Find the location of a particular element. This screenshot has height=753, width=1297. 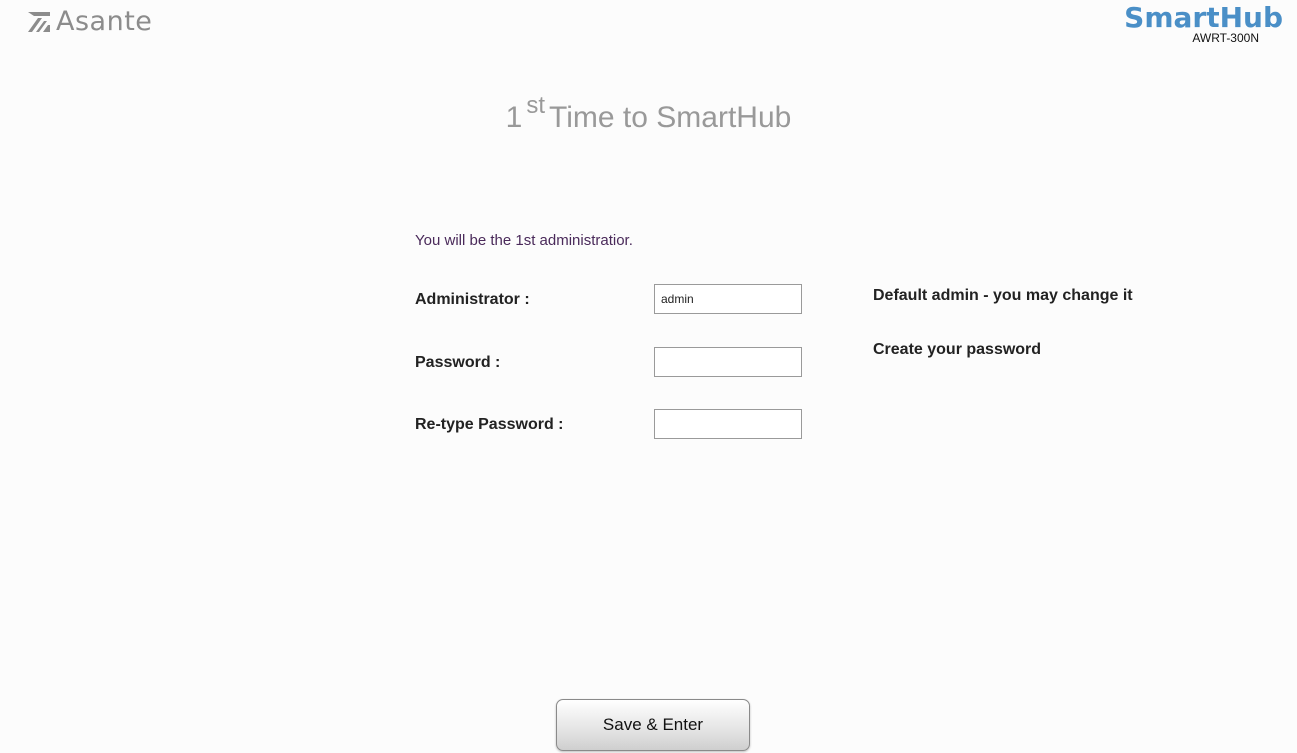

intro-text: You will be the 1st administratior. is located at coordinates (524, 240).